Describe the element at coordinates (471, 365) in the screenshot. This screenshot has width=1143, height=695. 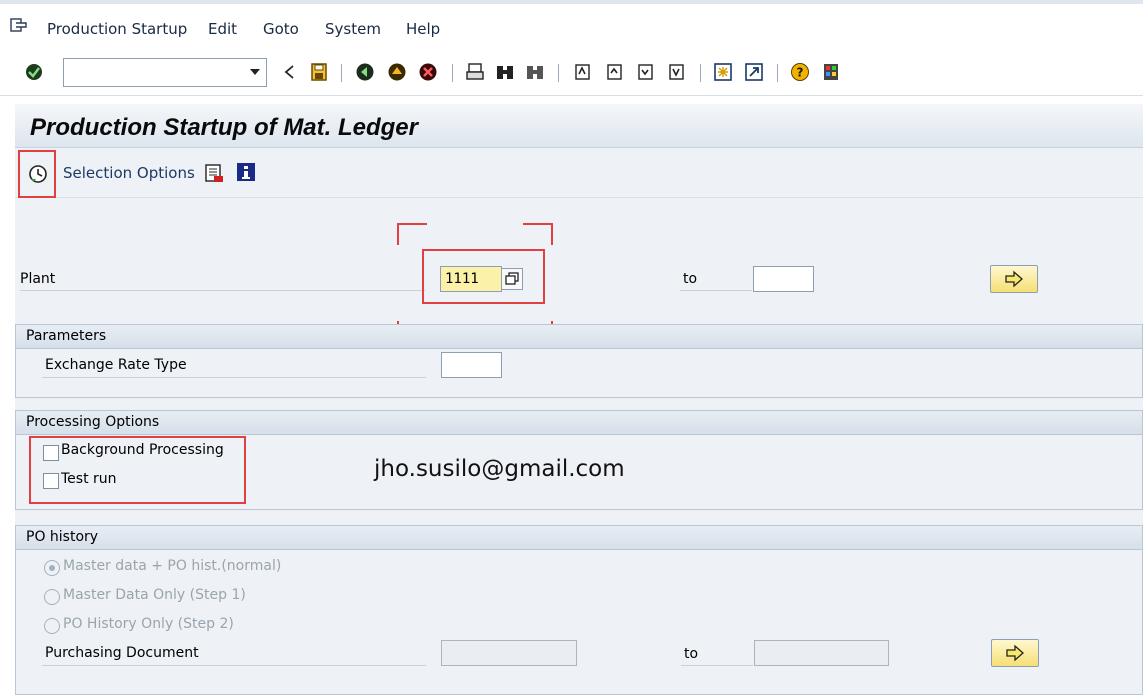
I see `exchange-rate-type-input` at that location.